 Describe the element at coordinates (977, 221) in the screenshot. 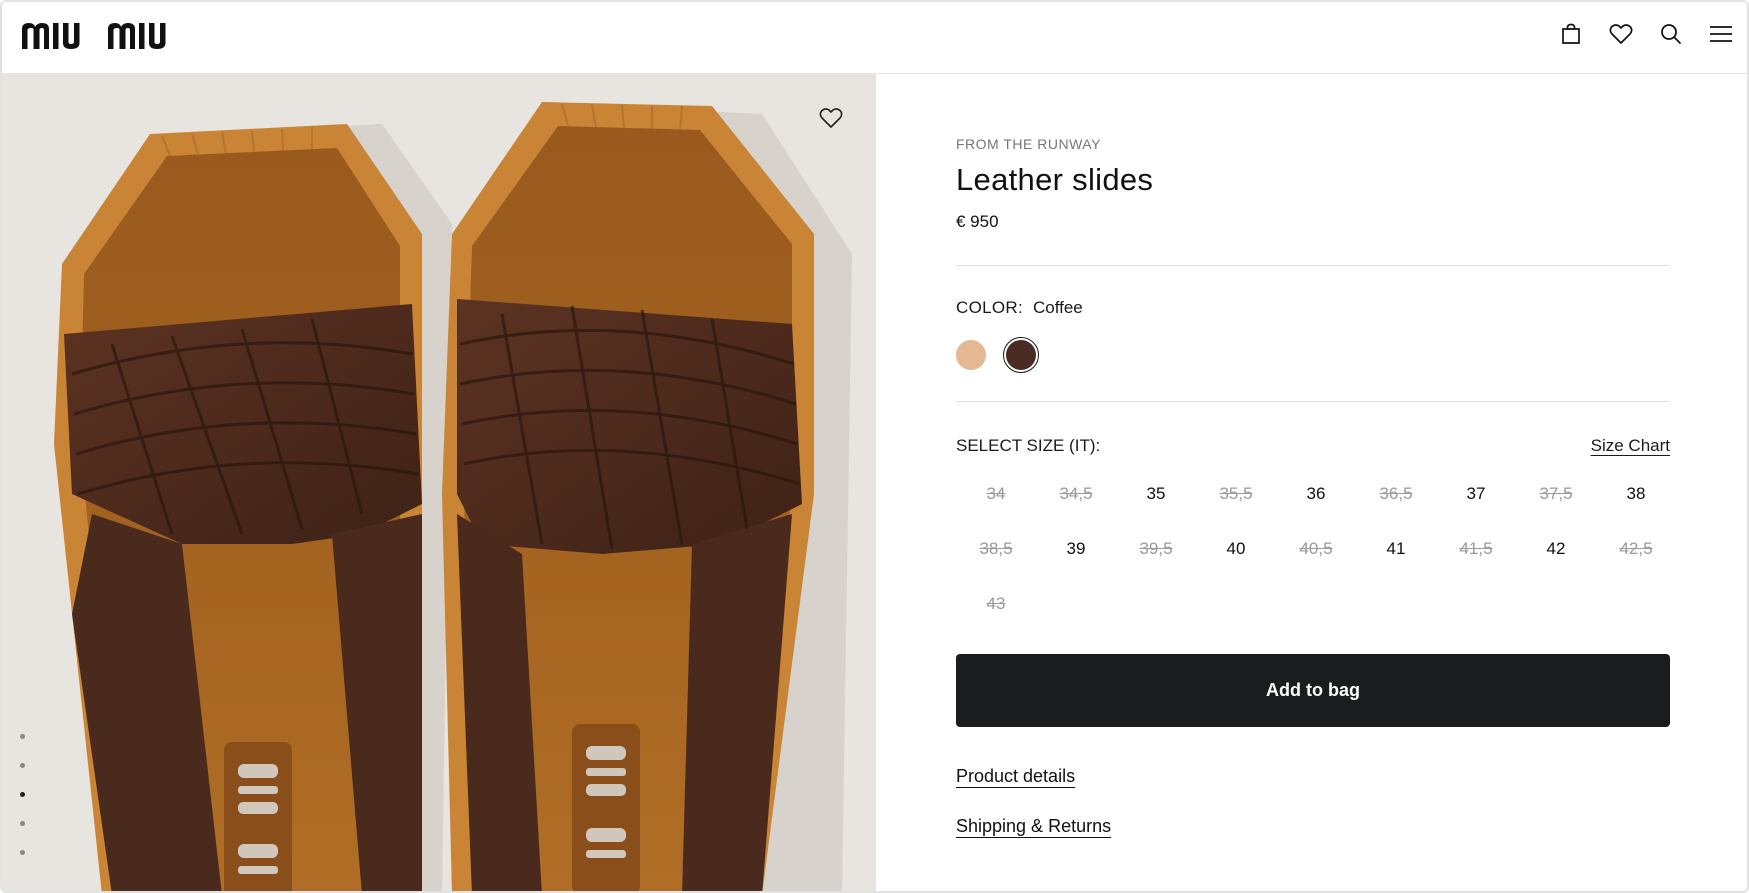

I see `product-price: € 950` at that location.